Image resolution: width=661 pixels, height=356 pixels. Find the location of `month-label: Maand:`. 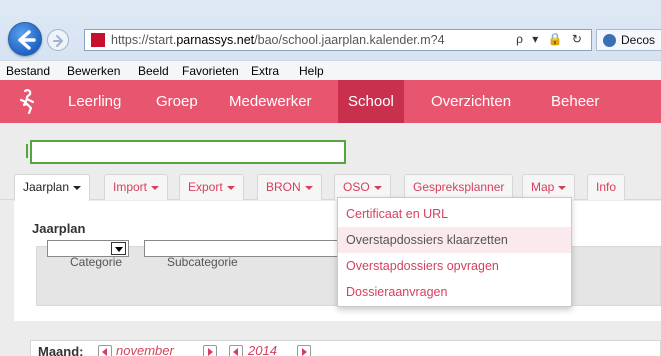

month-label: Maand: is located at coordinates (61, 350).